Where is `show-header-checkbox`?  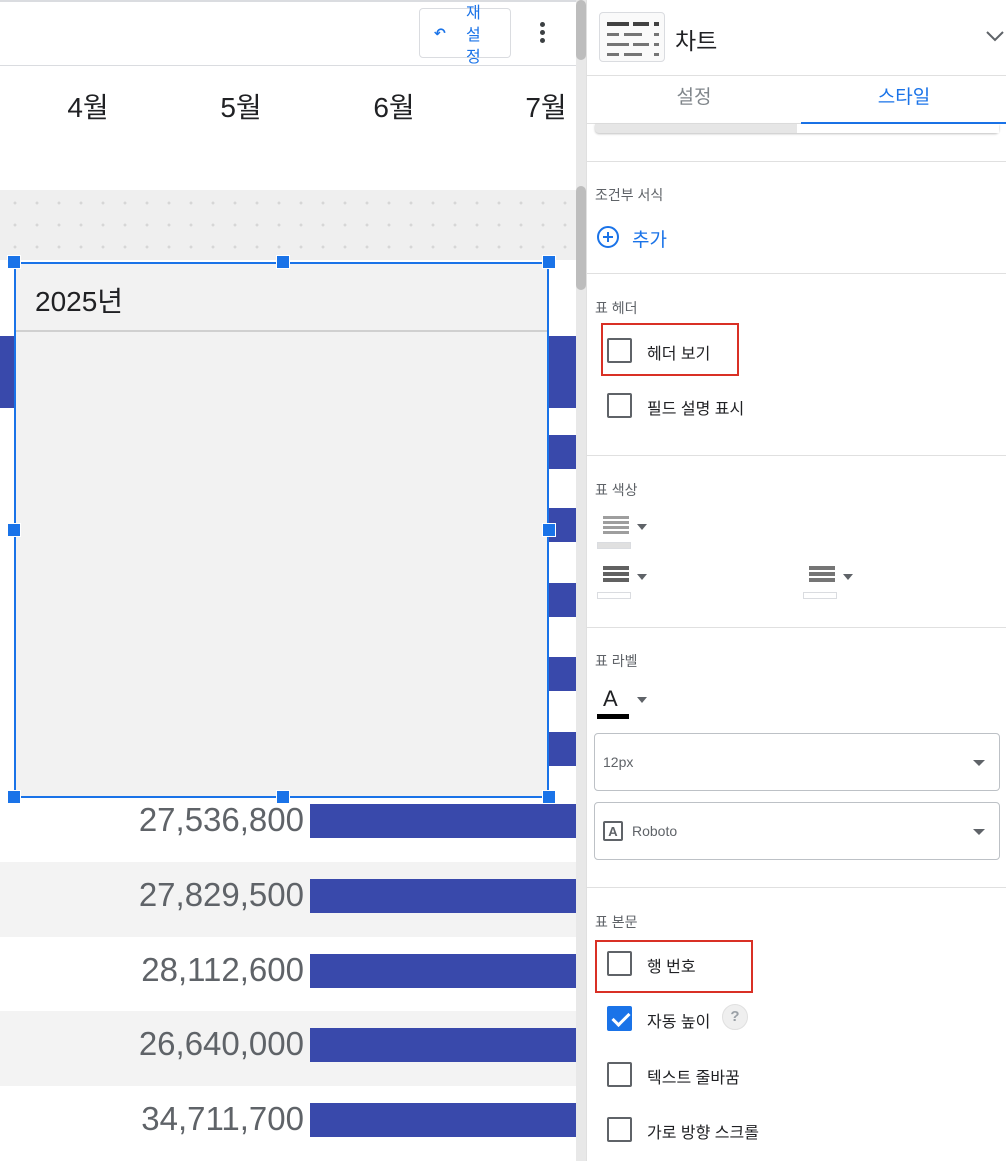 show-header-checkbox is located at coordinates (619, 350).